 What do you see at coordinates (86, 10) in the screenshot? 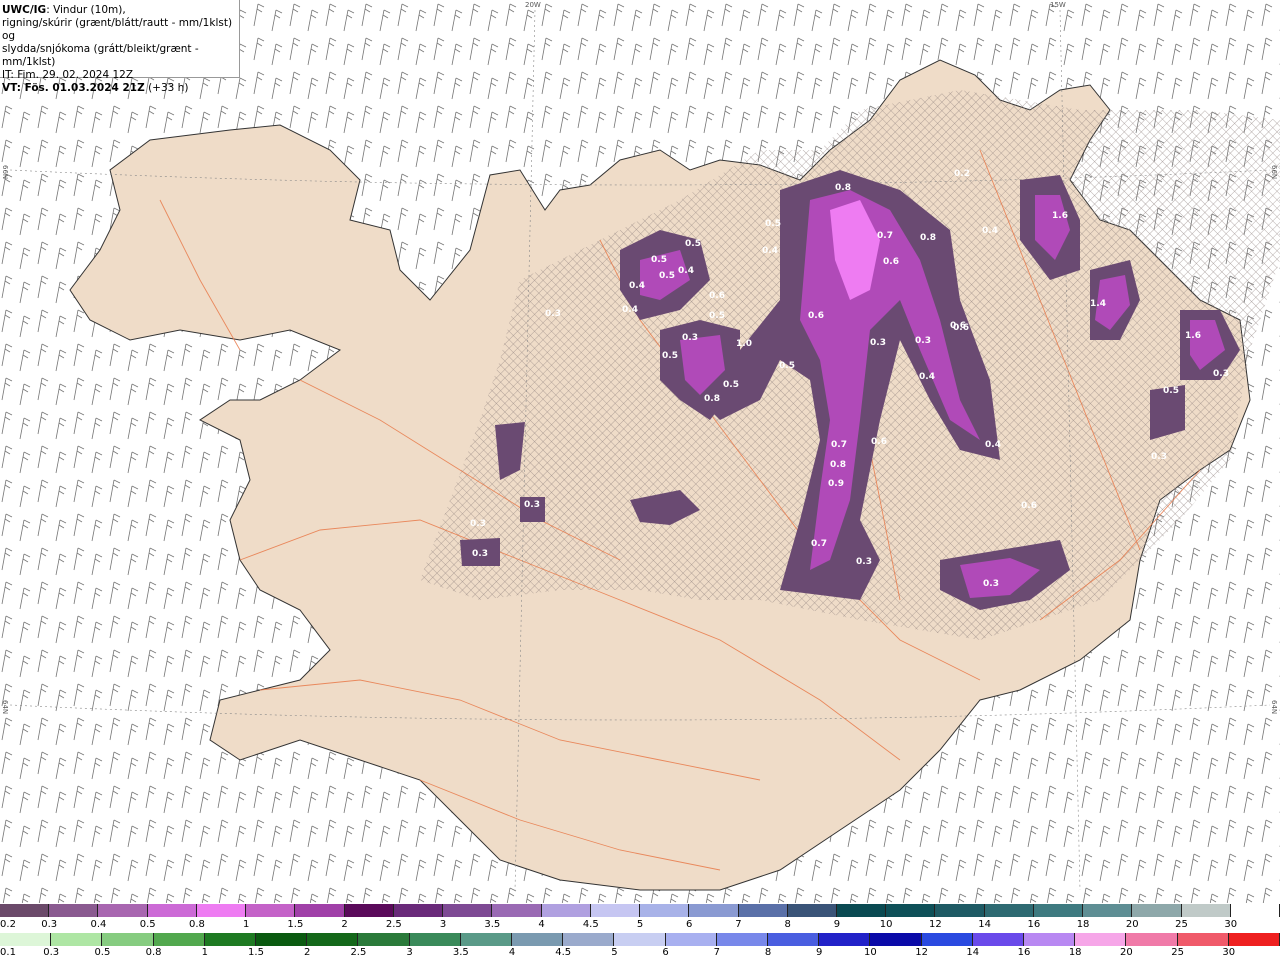
I see `product-title: : Vindur (10m),` at bounding box center [86, 10].